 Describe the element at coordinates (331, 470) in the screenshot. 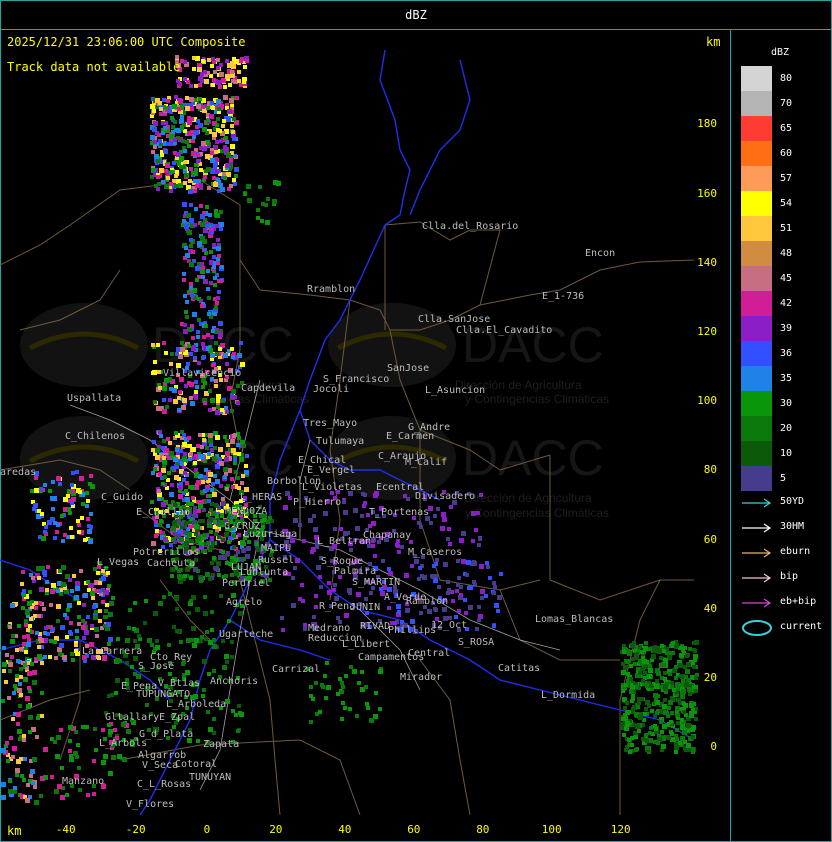

I see `place-label: E_Vergel` at that location.